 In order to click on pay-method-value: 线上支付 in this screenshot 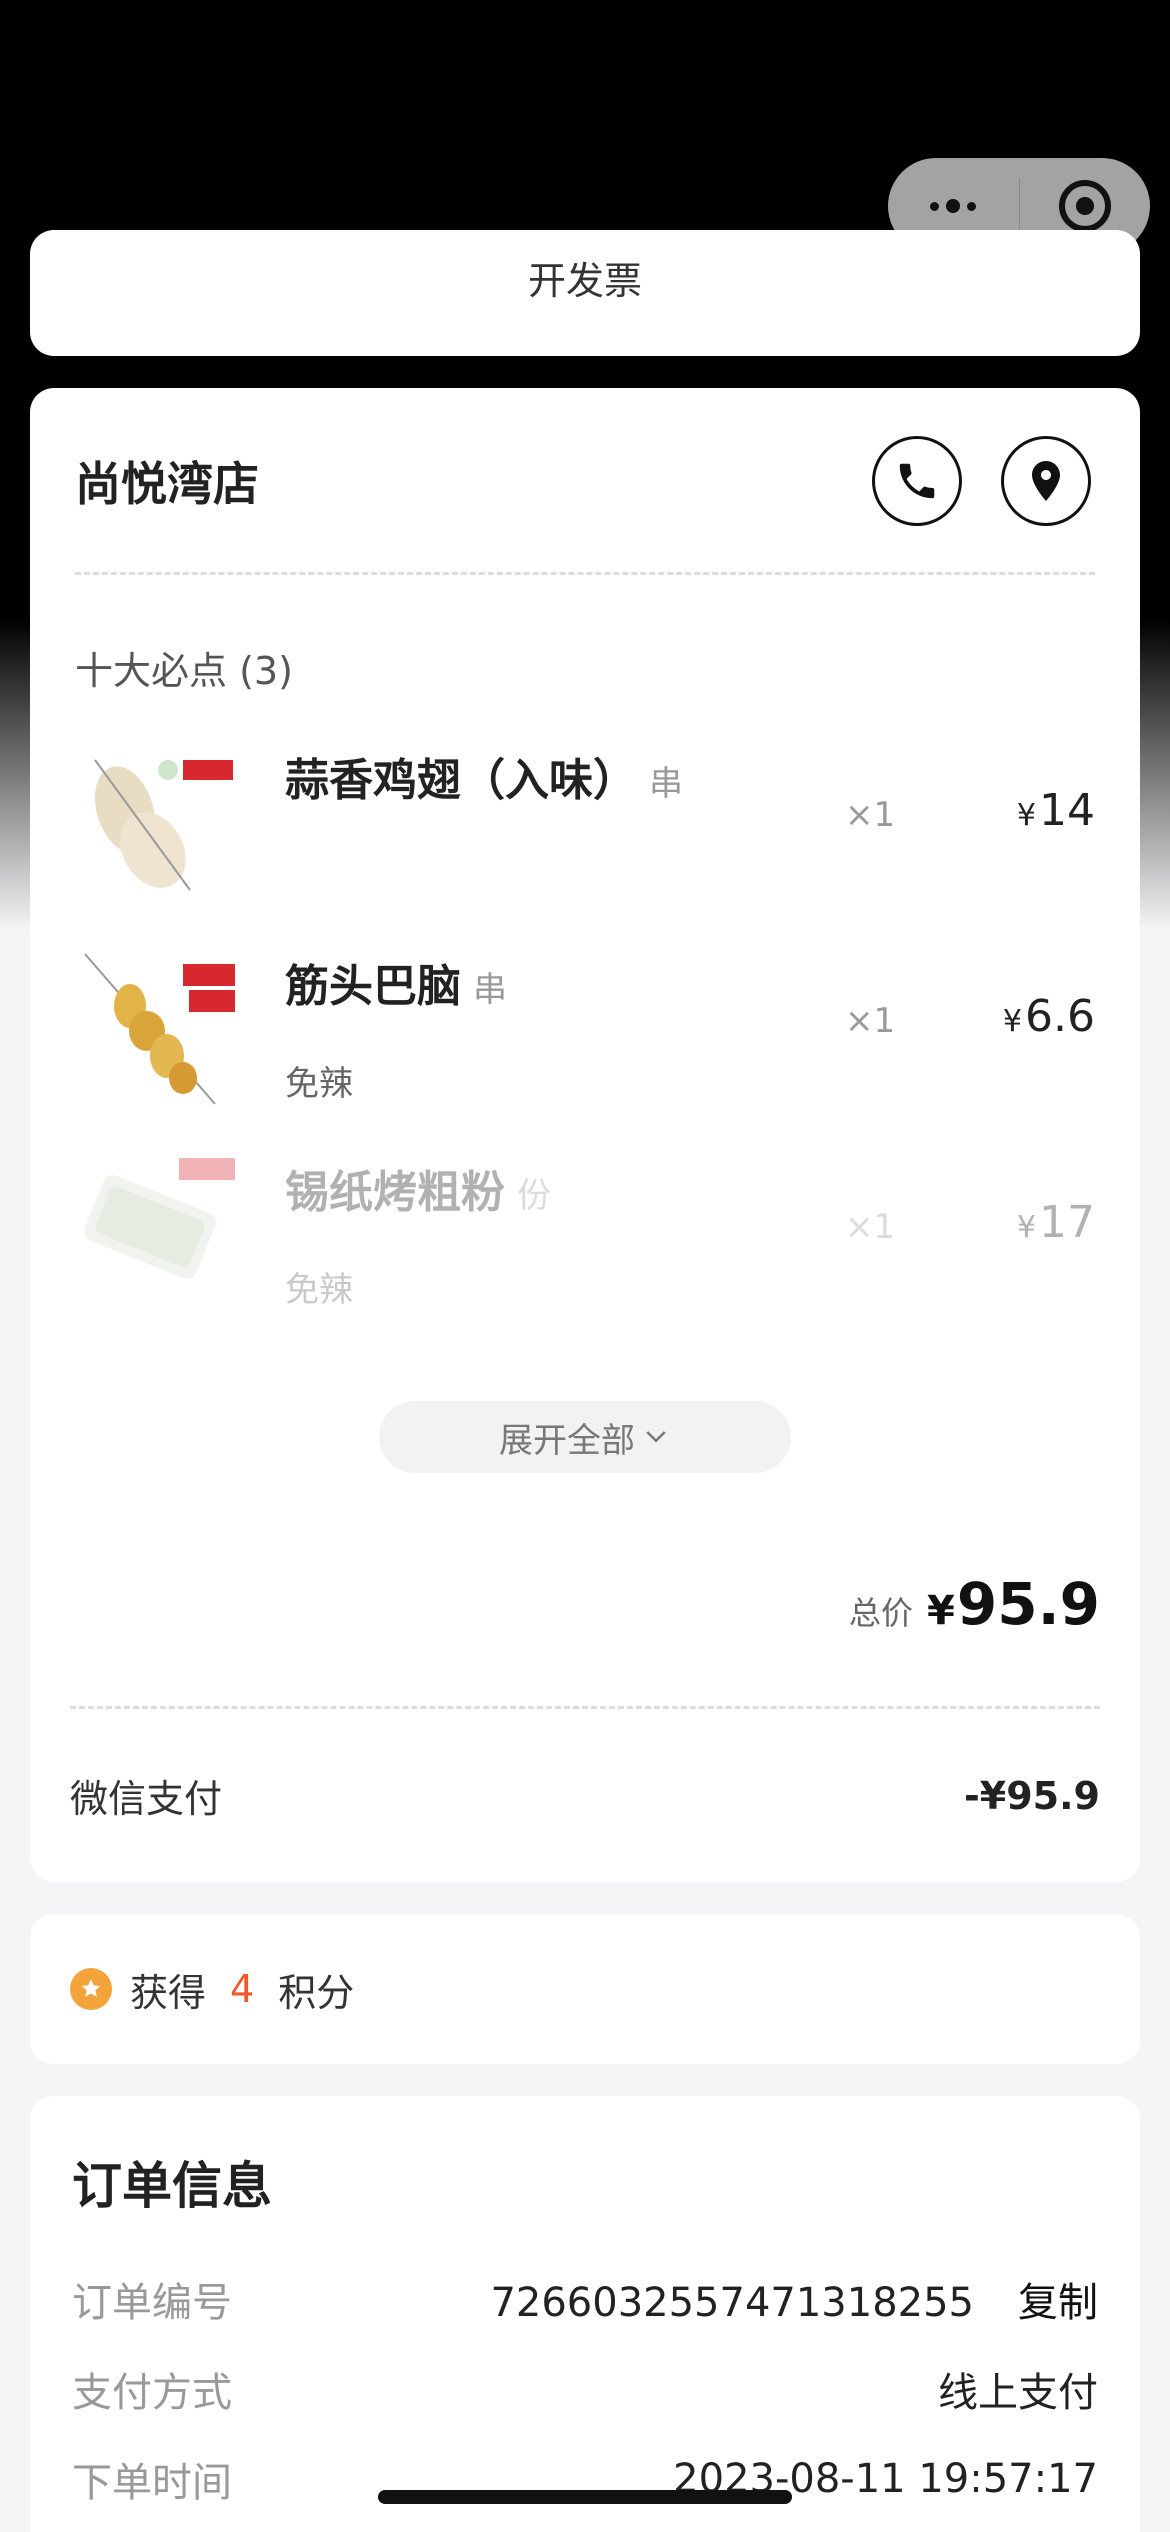, I will do `click(1018, 2393)`.